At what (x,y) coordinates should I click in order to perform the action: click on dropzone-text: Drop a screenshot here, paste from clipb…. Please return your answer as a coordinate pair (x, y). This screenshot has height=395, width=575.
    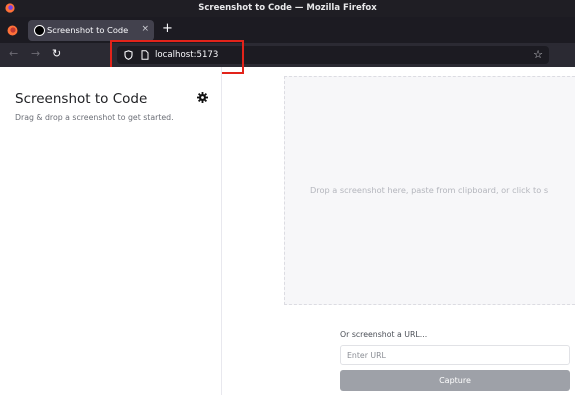
    Looking at the image, I should click on (429, 190).